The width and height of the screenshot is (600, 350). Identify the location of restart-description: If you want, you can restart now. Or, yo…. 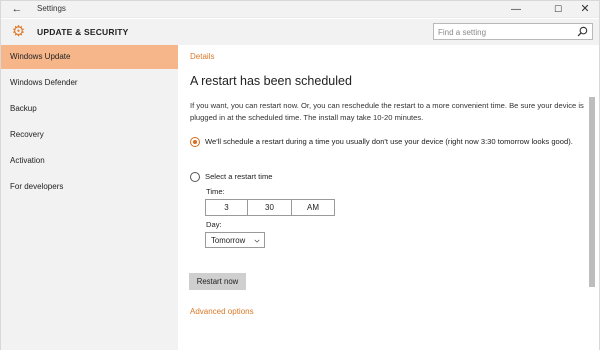
(387, 111).